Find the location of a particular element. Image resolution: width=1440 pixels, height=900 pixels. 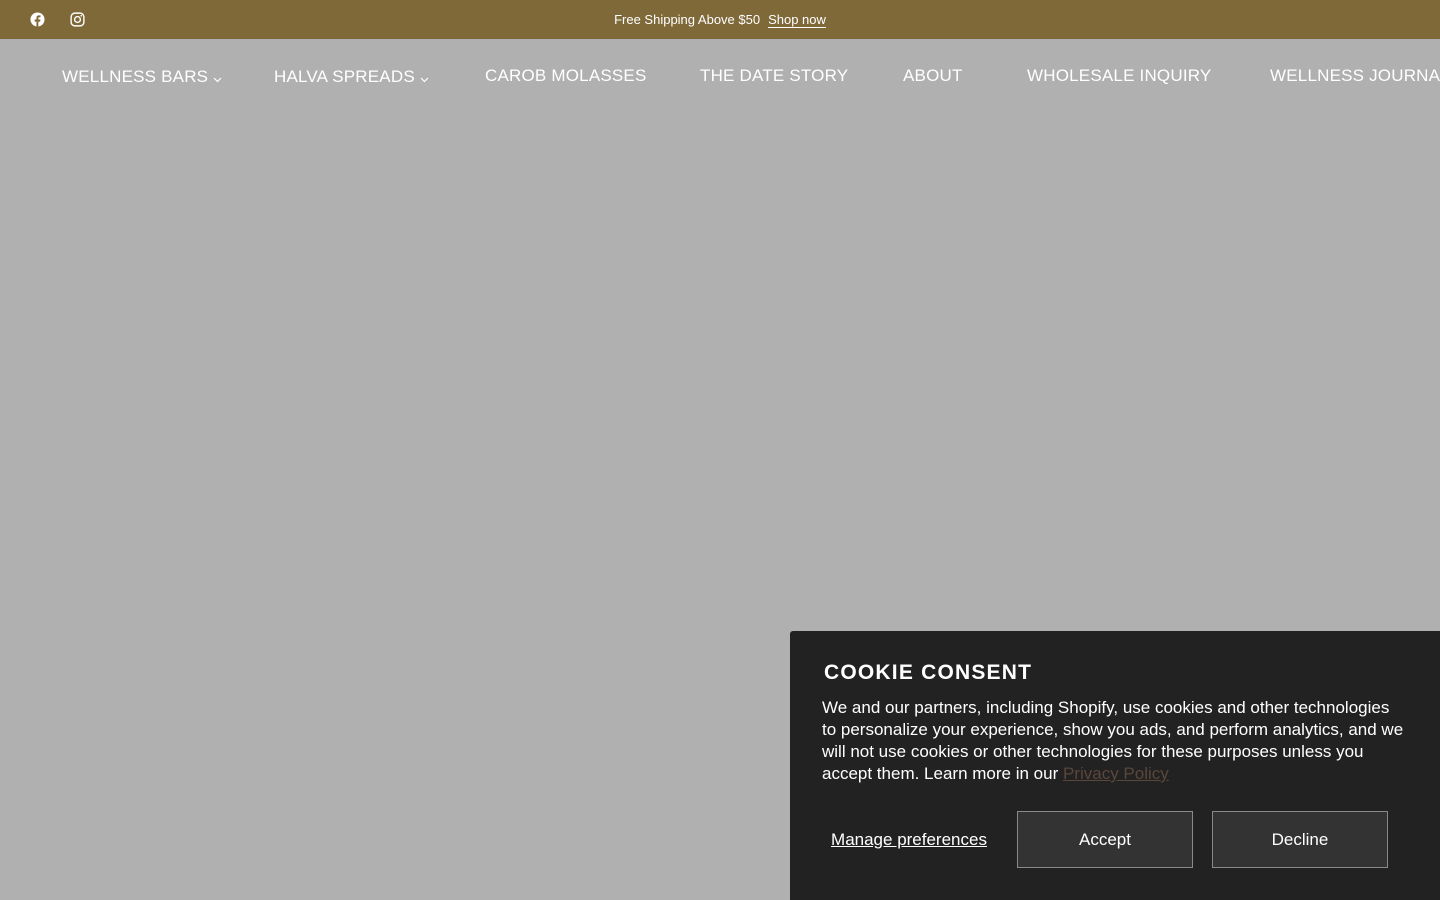

decline-button: Decline is located at coordinates (1300, 839).